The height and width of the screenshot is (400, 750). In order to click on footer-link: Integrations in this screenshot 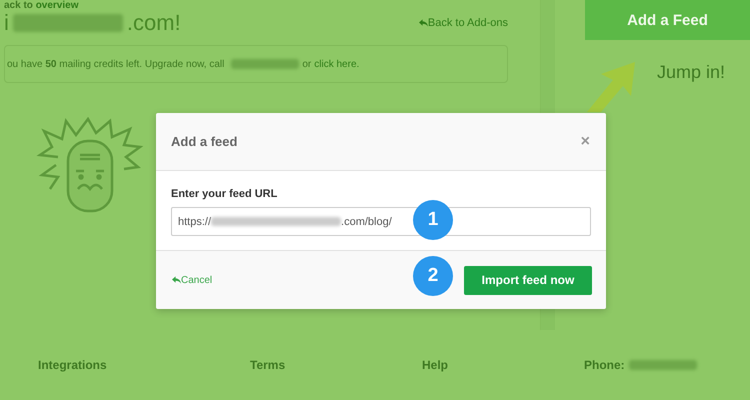, I will do `click(144, 365)`.